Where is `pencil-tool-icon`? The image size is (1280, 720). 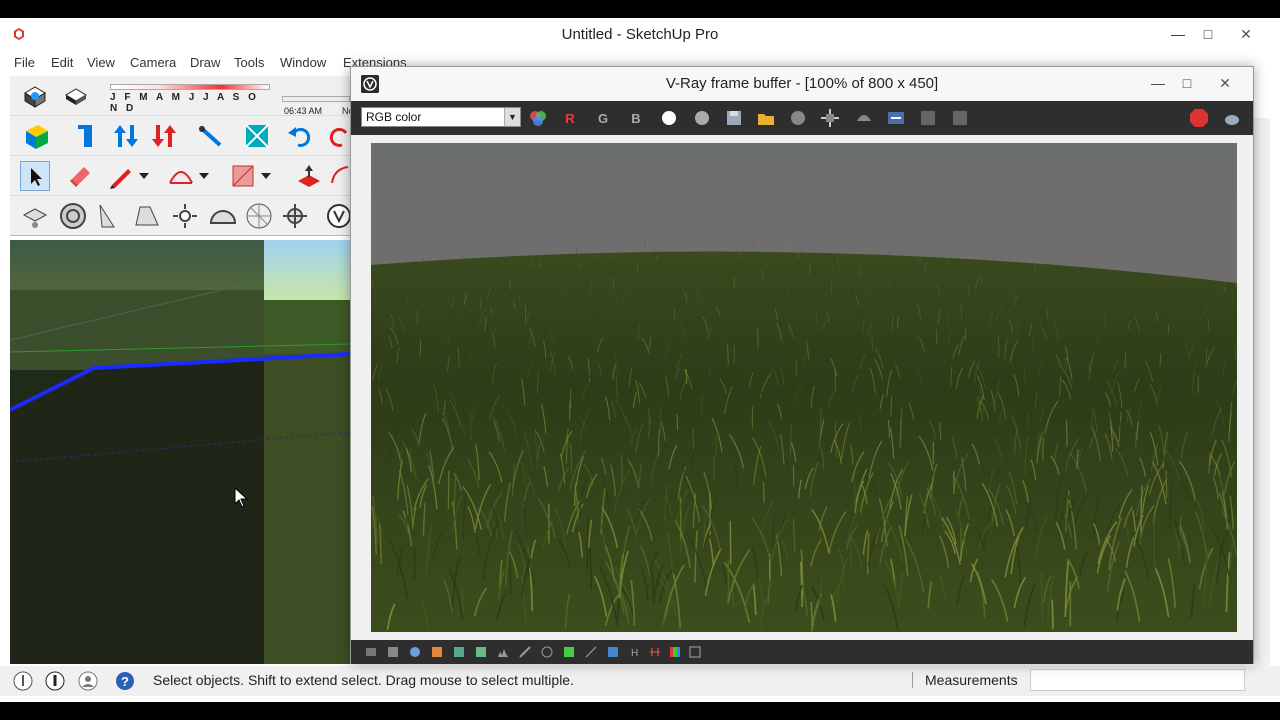 pencil-tool-icon is located at coordinates (121, 176).